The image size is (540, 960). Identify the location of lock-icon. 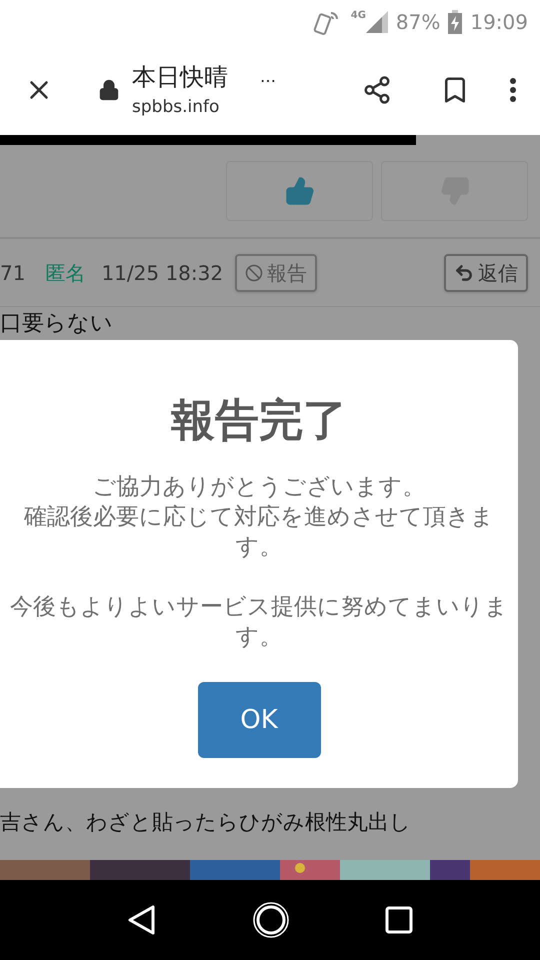
(109, 89).